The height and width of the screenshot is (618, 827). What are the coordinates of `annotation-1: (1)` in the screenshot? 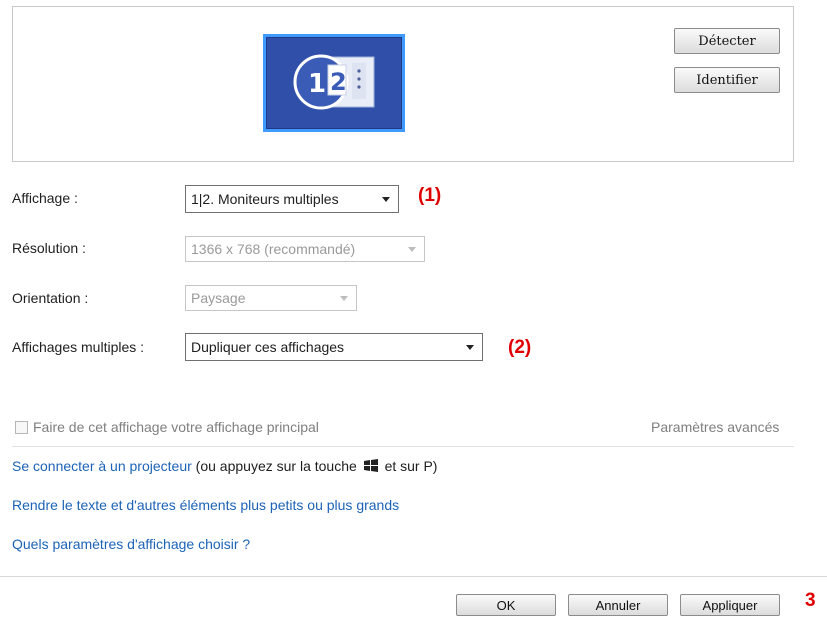 It's located at (430, 195).